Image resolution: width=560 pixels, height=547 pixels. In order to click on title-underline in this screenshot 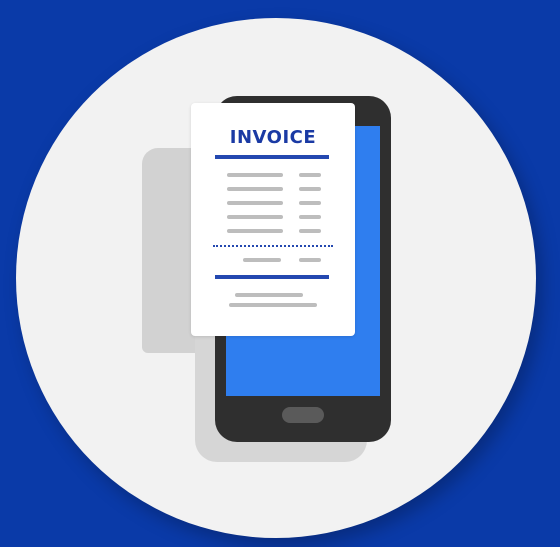, I will do `click(272, 157)`.